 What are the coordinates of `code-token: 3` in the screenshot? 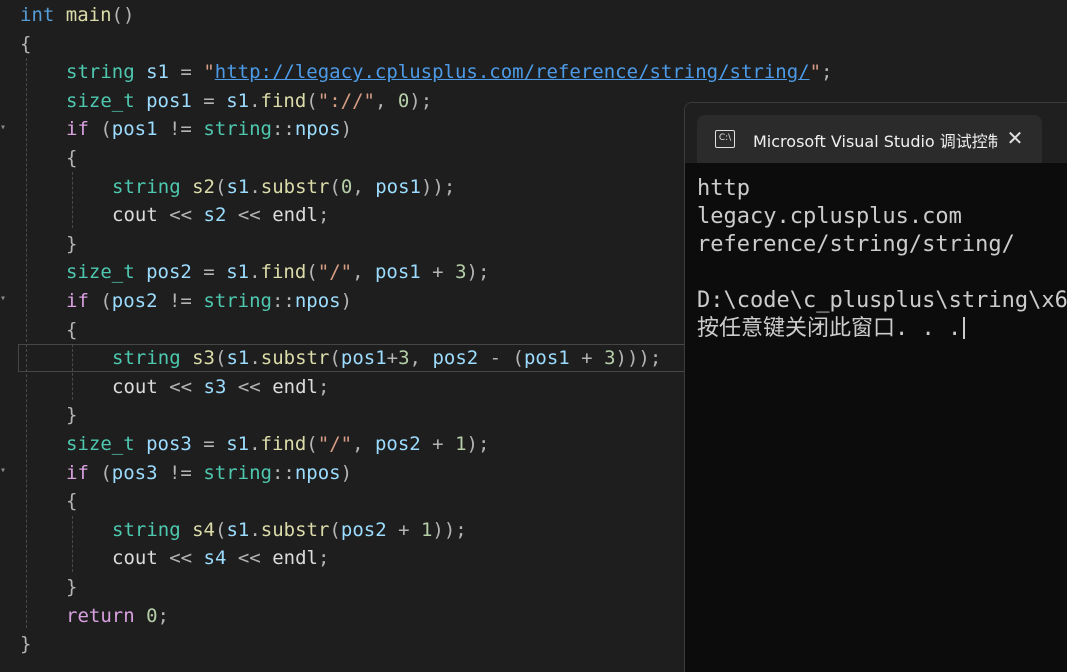 It's located at (404, 358).